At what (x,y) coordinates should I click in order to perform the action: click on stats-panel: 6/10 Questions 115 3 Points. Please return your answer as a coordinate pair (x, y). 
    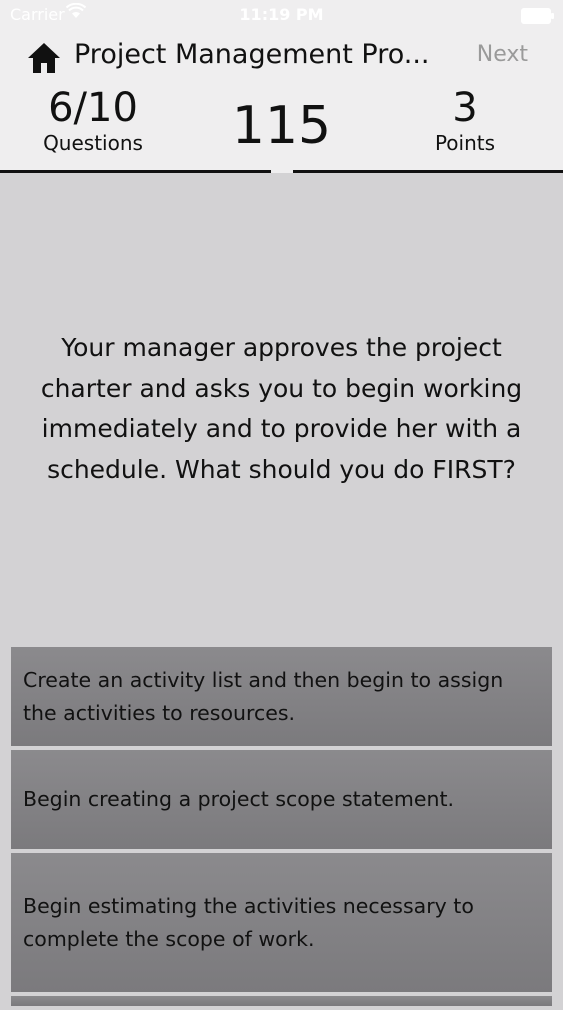
    Looking at the image, I should click on (281, 127).